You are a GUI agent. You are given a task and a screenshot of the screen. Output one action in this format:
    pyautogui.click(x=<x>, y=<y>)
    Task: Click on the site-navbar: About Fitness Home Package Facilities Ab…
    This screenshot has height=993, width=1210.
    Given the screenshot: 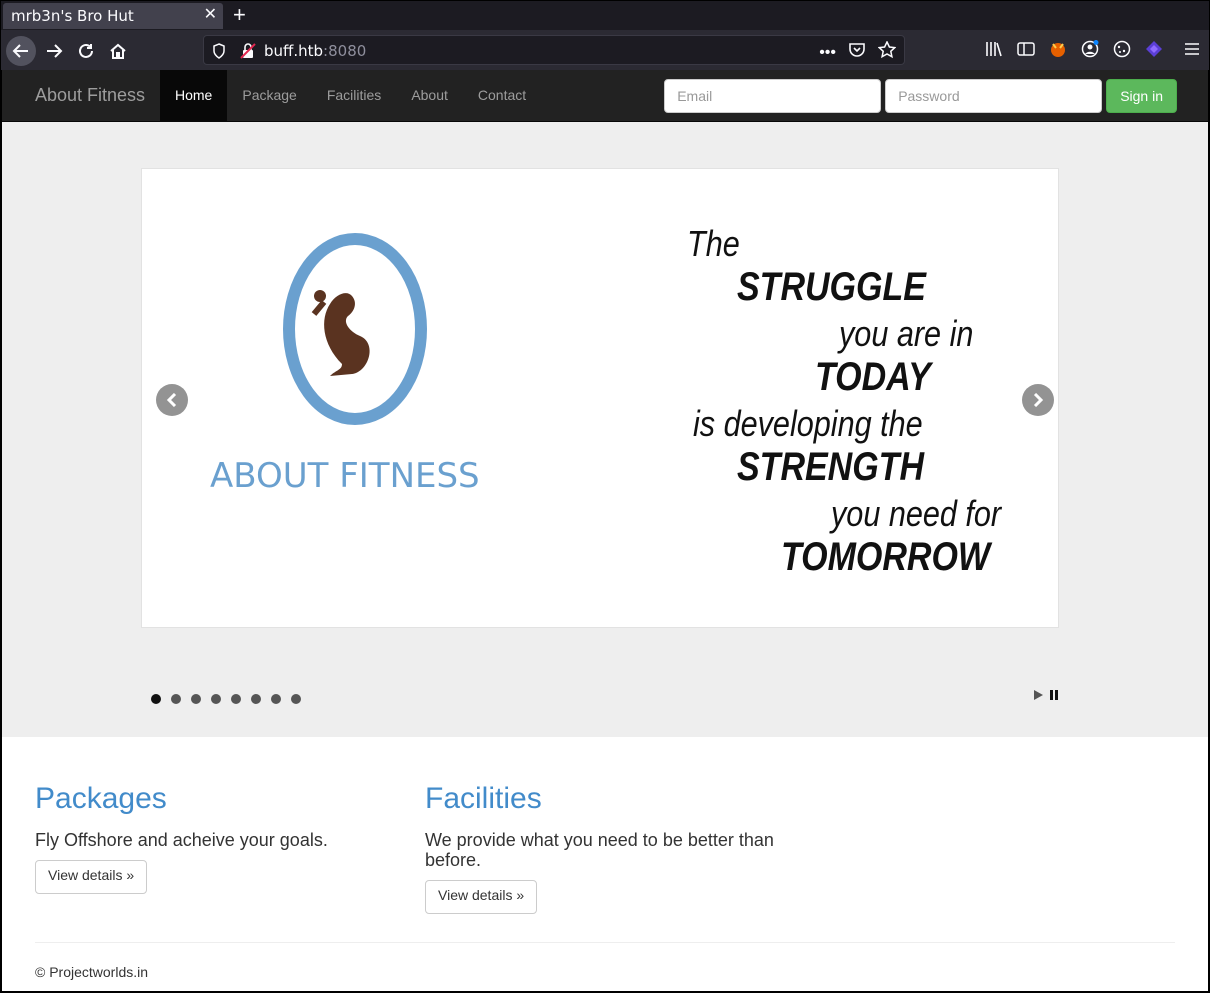 What is the action you would take?
    pyautogui.click(x=605, y=96)
    